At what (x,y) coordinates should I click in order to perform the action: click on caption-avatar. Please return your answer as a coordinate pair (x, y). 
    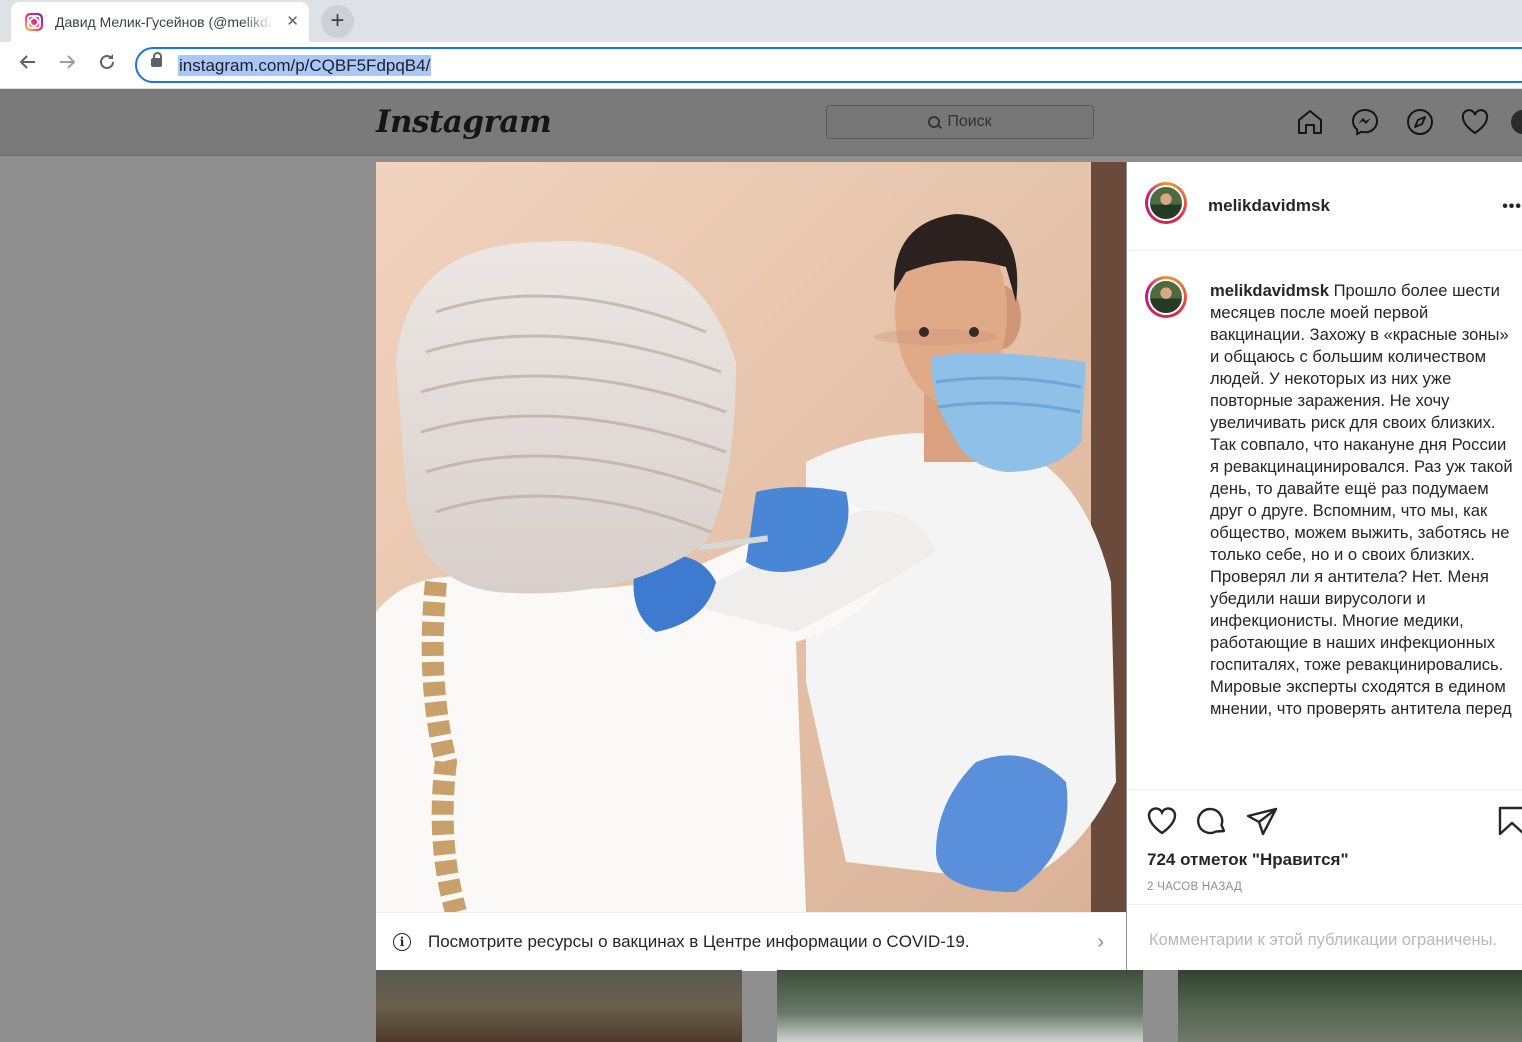
    Looking at the image, I should click on (1166, 297).